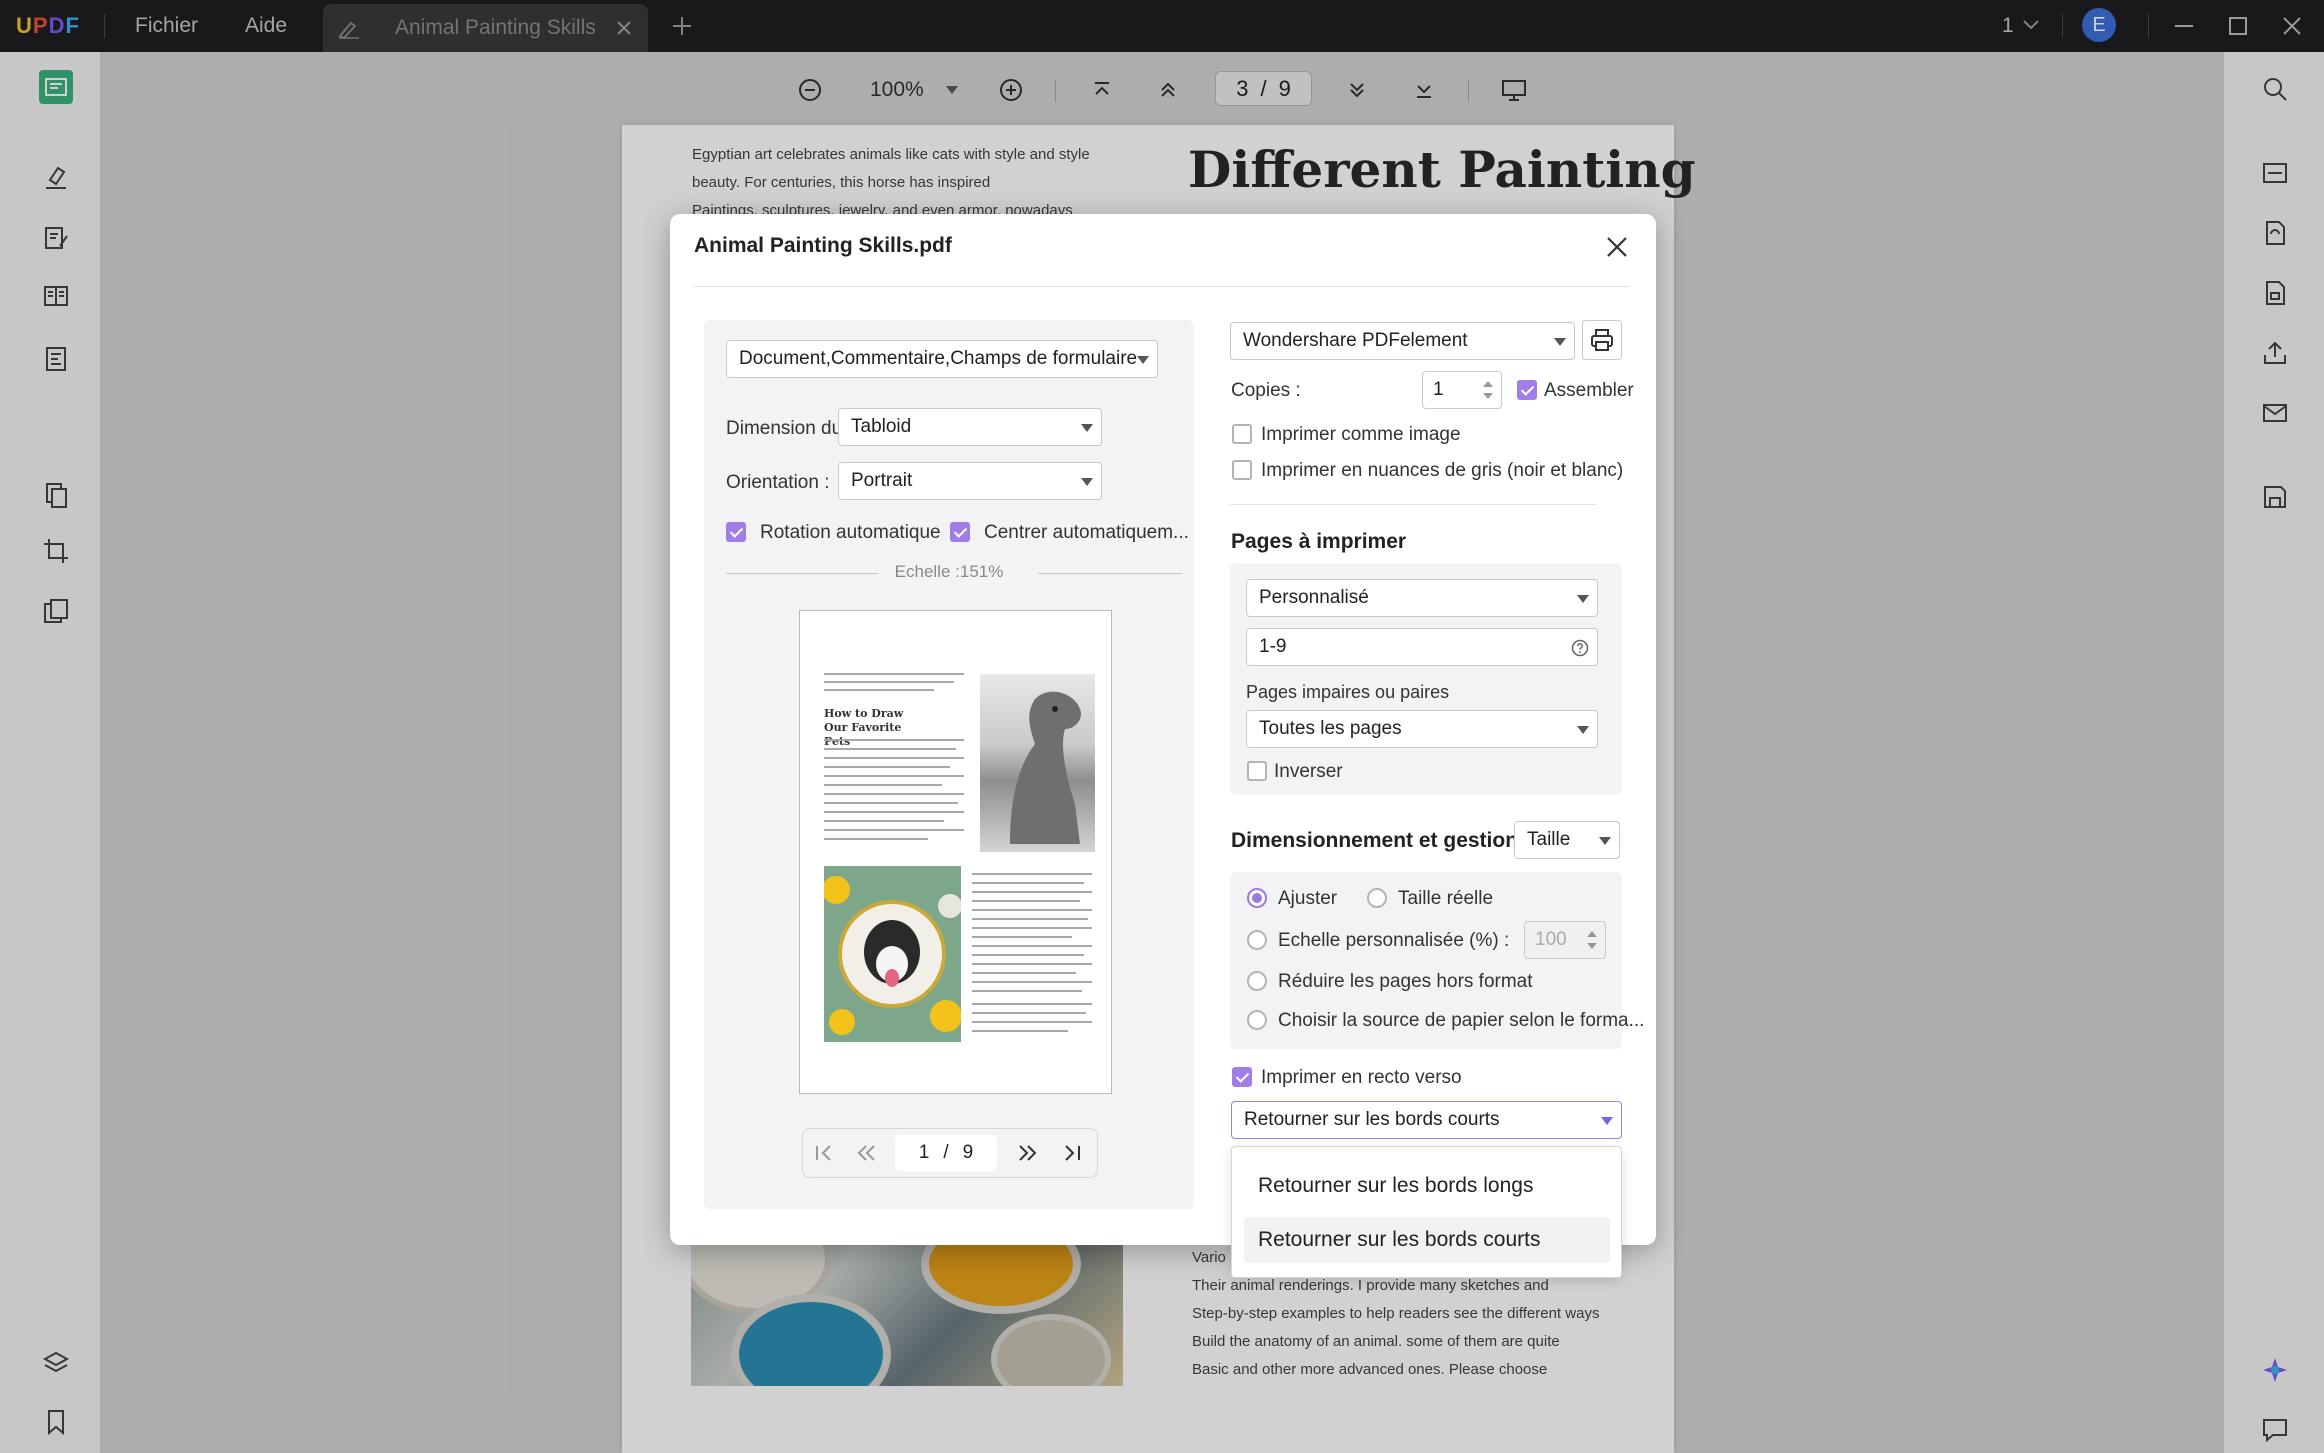  I want to click on shrink-radio, so click(1257, 981).